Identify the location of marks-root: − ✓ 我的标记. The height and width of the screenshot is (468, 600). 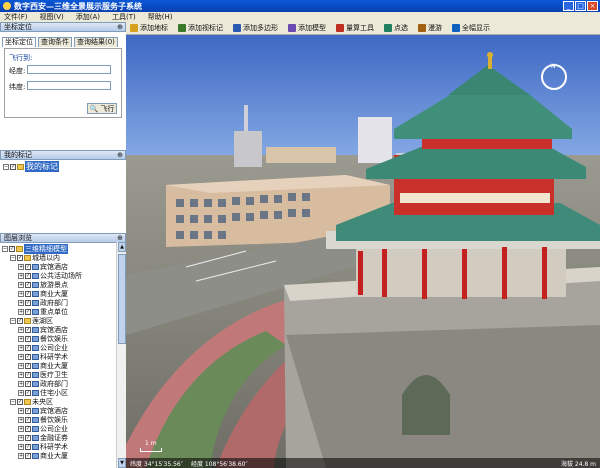
(31, 166).